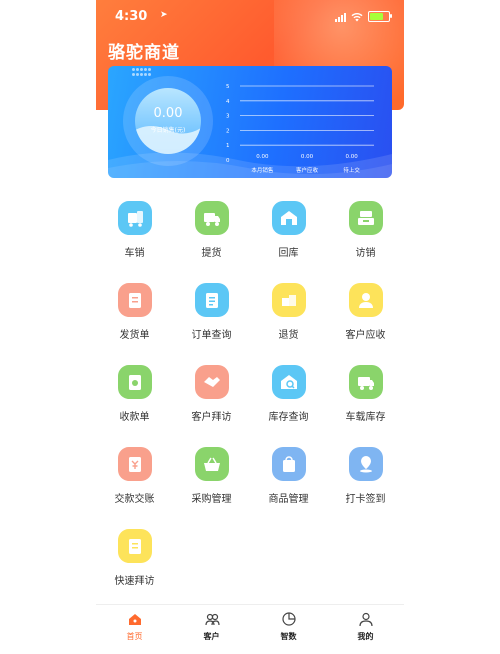  Describe the element at coordinates (288, 300) in the screenshot. I see `return-boxes-icon` at that location.